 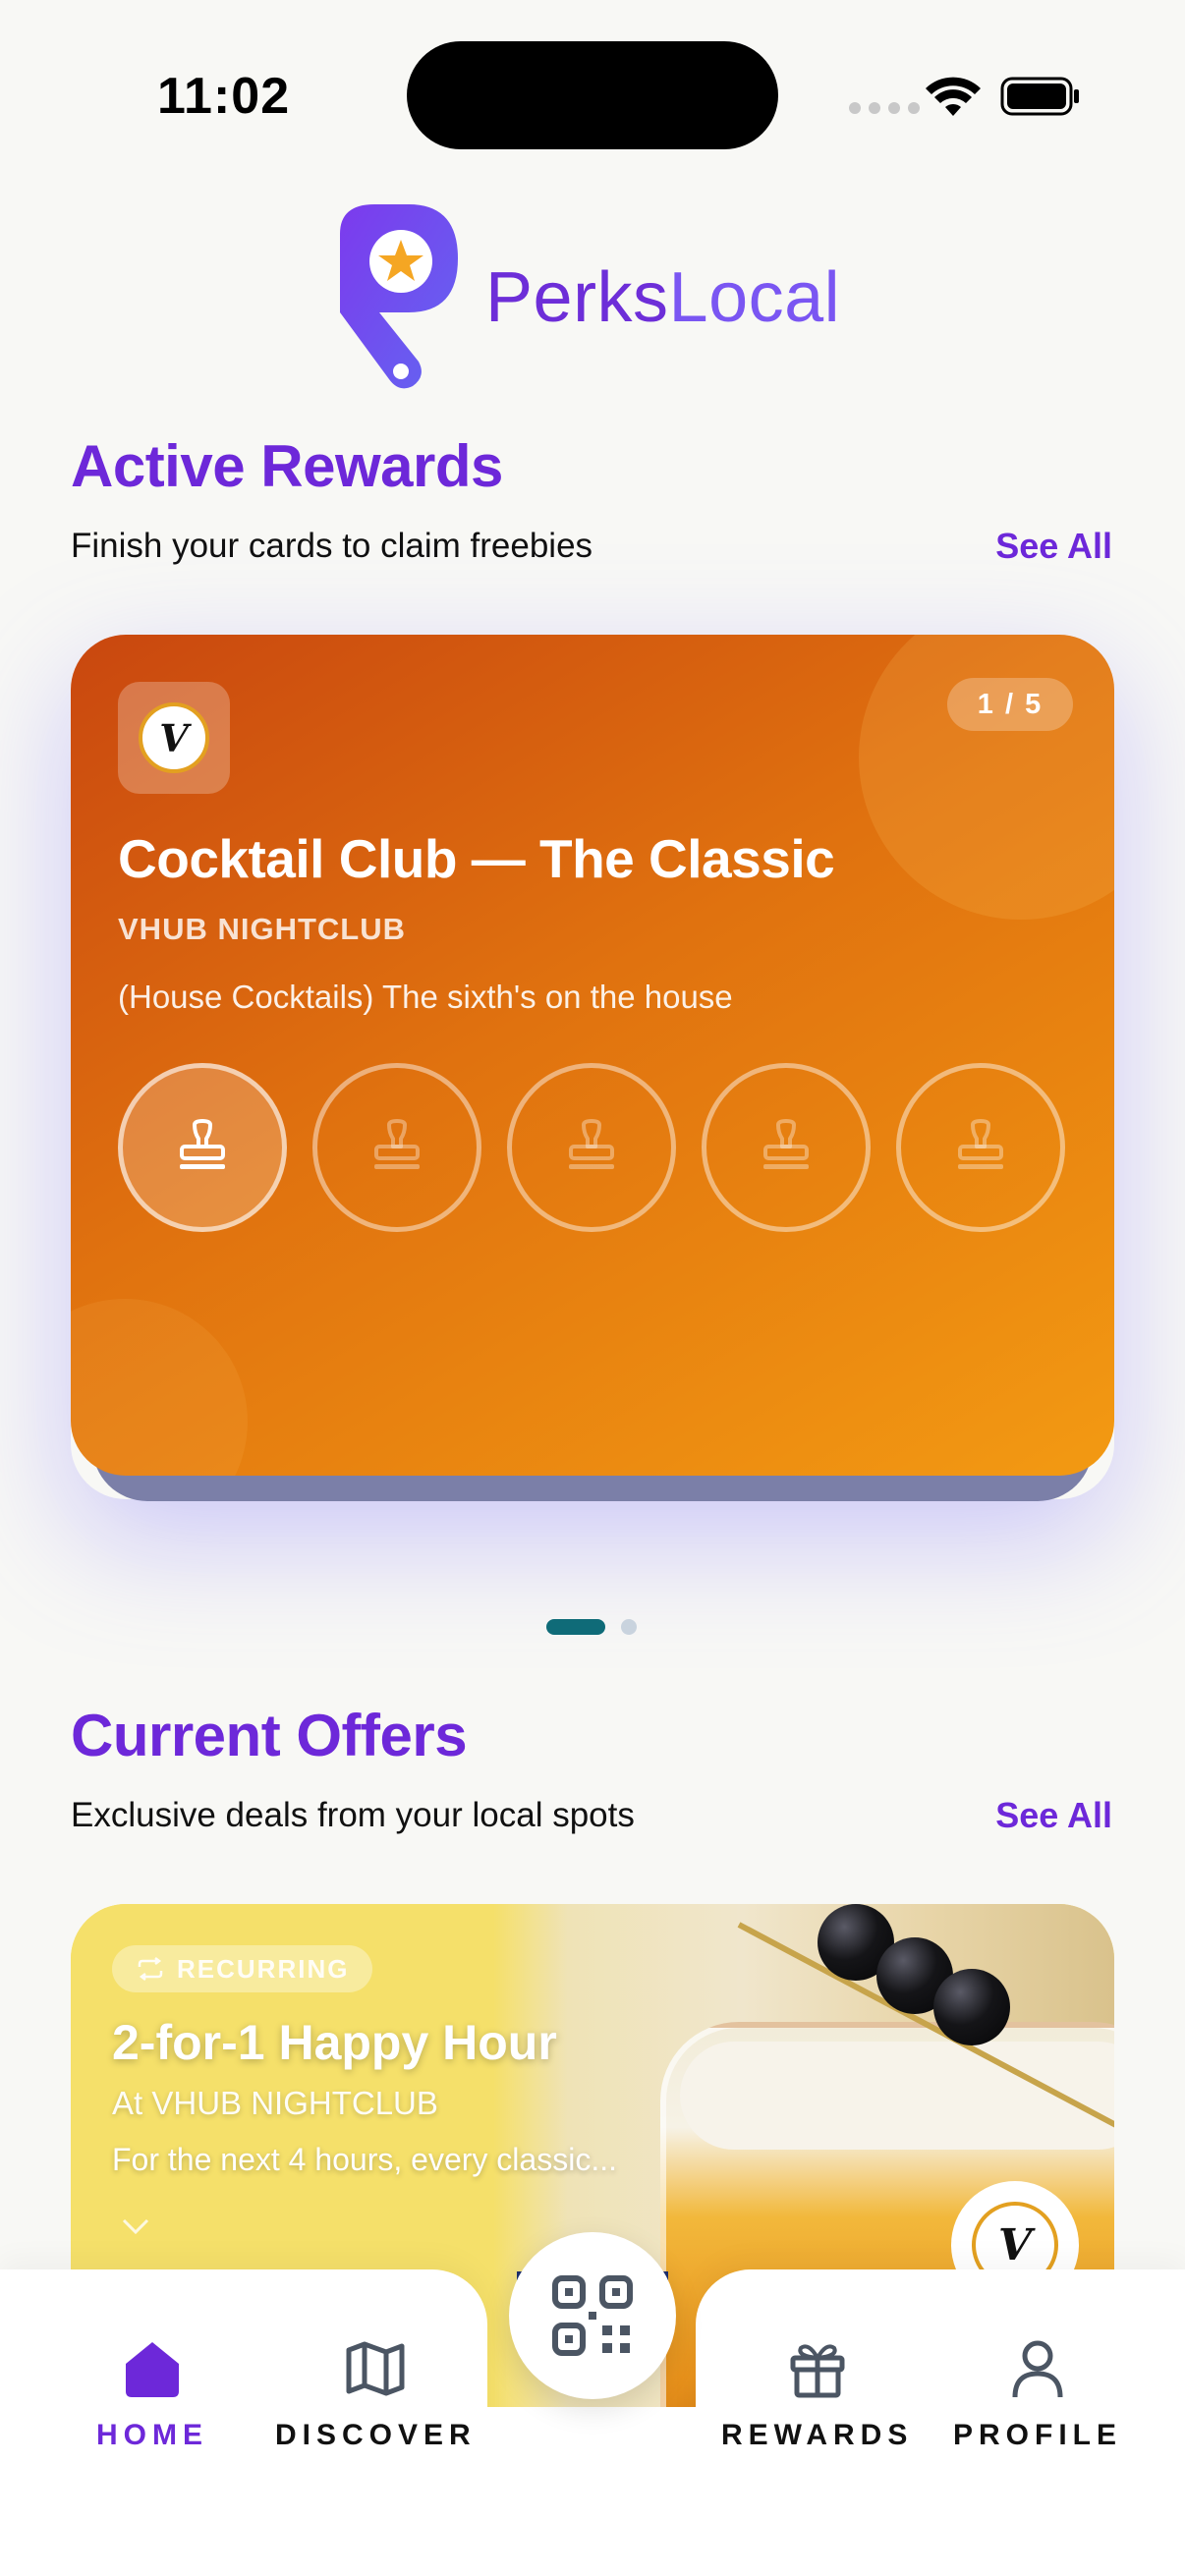 I want to click on nav-item-profile: PROFILE, so click(x=1038, y=2394).